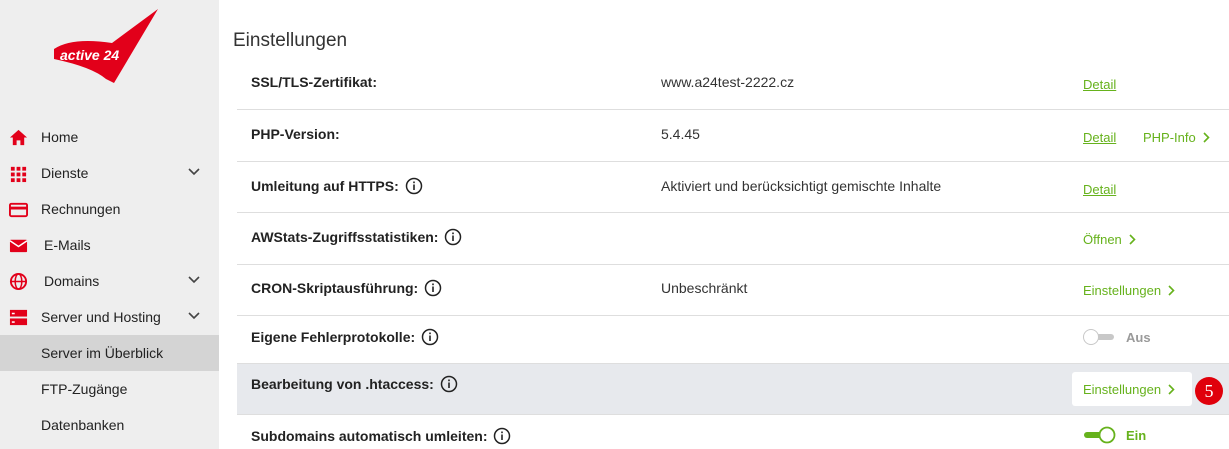 Image resolution: width=1229 pixels, height=449 pixels. I want to click on sidebar-nav: Home Dienste Rechnungen E-Mails Domains, so click(109, 281).